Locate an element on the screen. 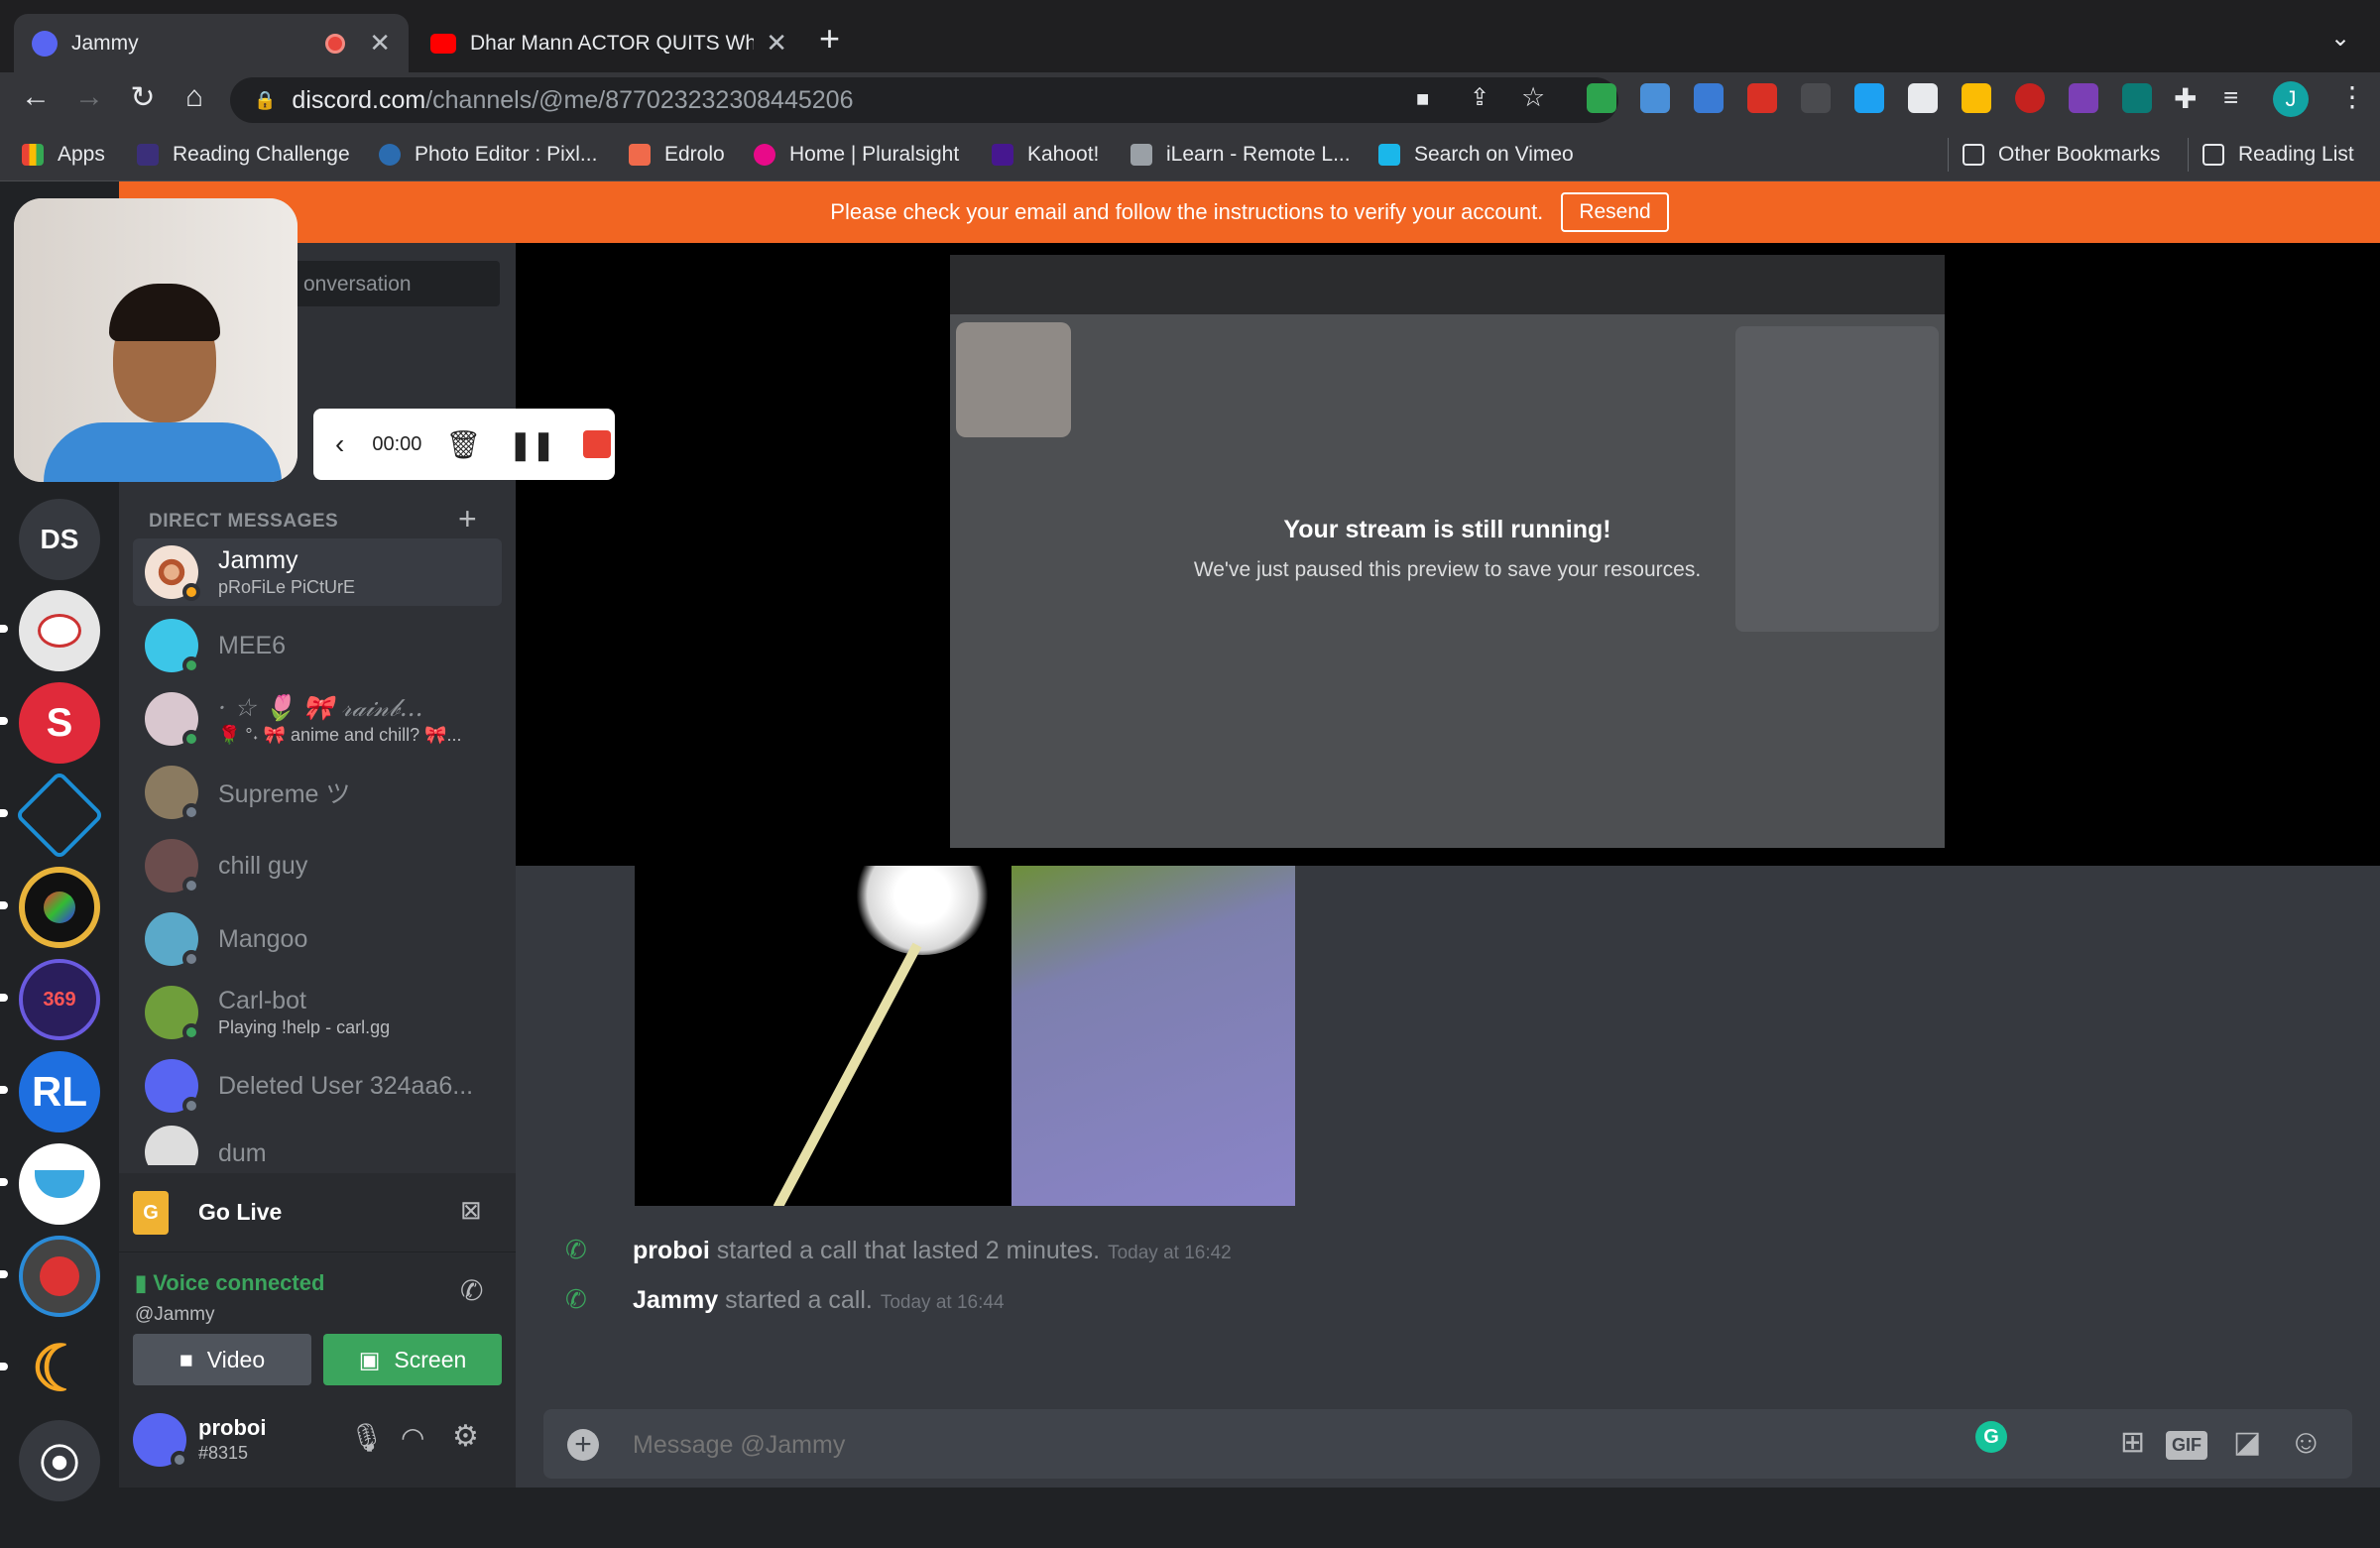 The height and width of the screenshot is (1548, 2380). attach-plus-icon: + is located at coordinates (583, 1445).